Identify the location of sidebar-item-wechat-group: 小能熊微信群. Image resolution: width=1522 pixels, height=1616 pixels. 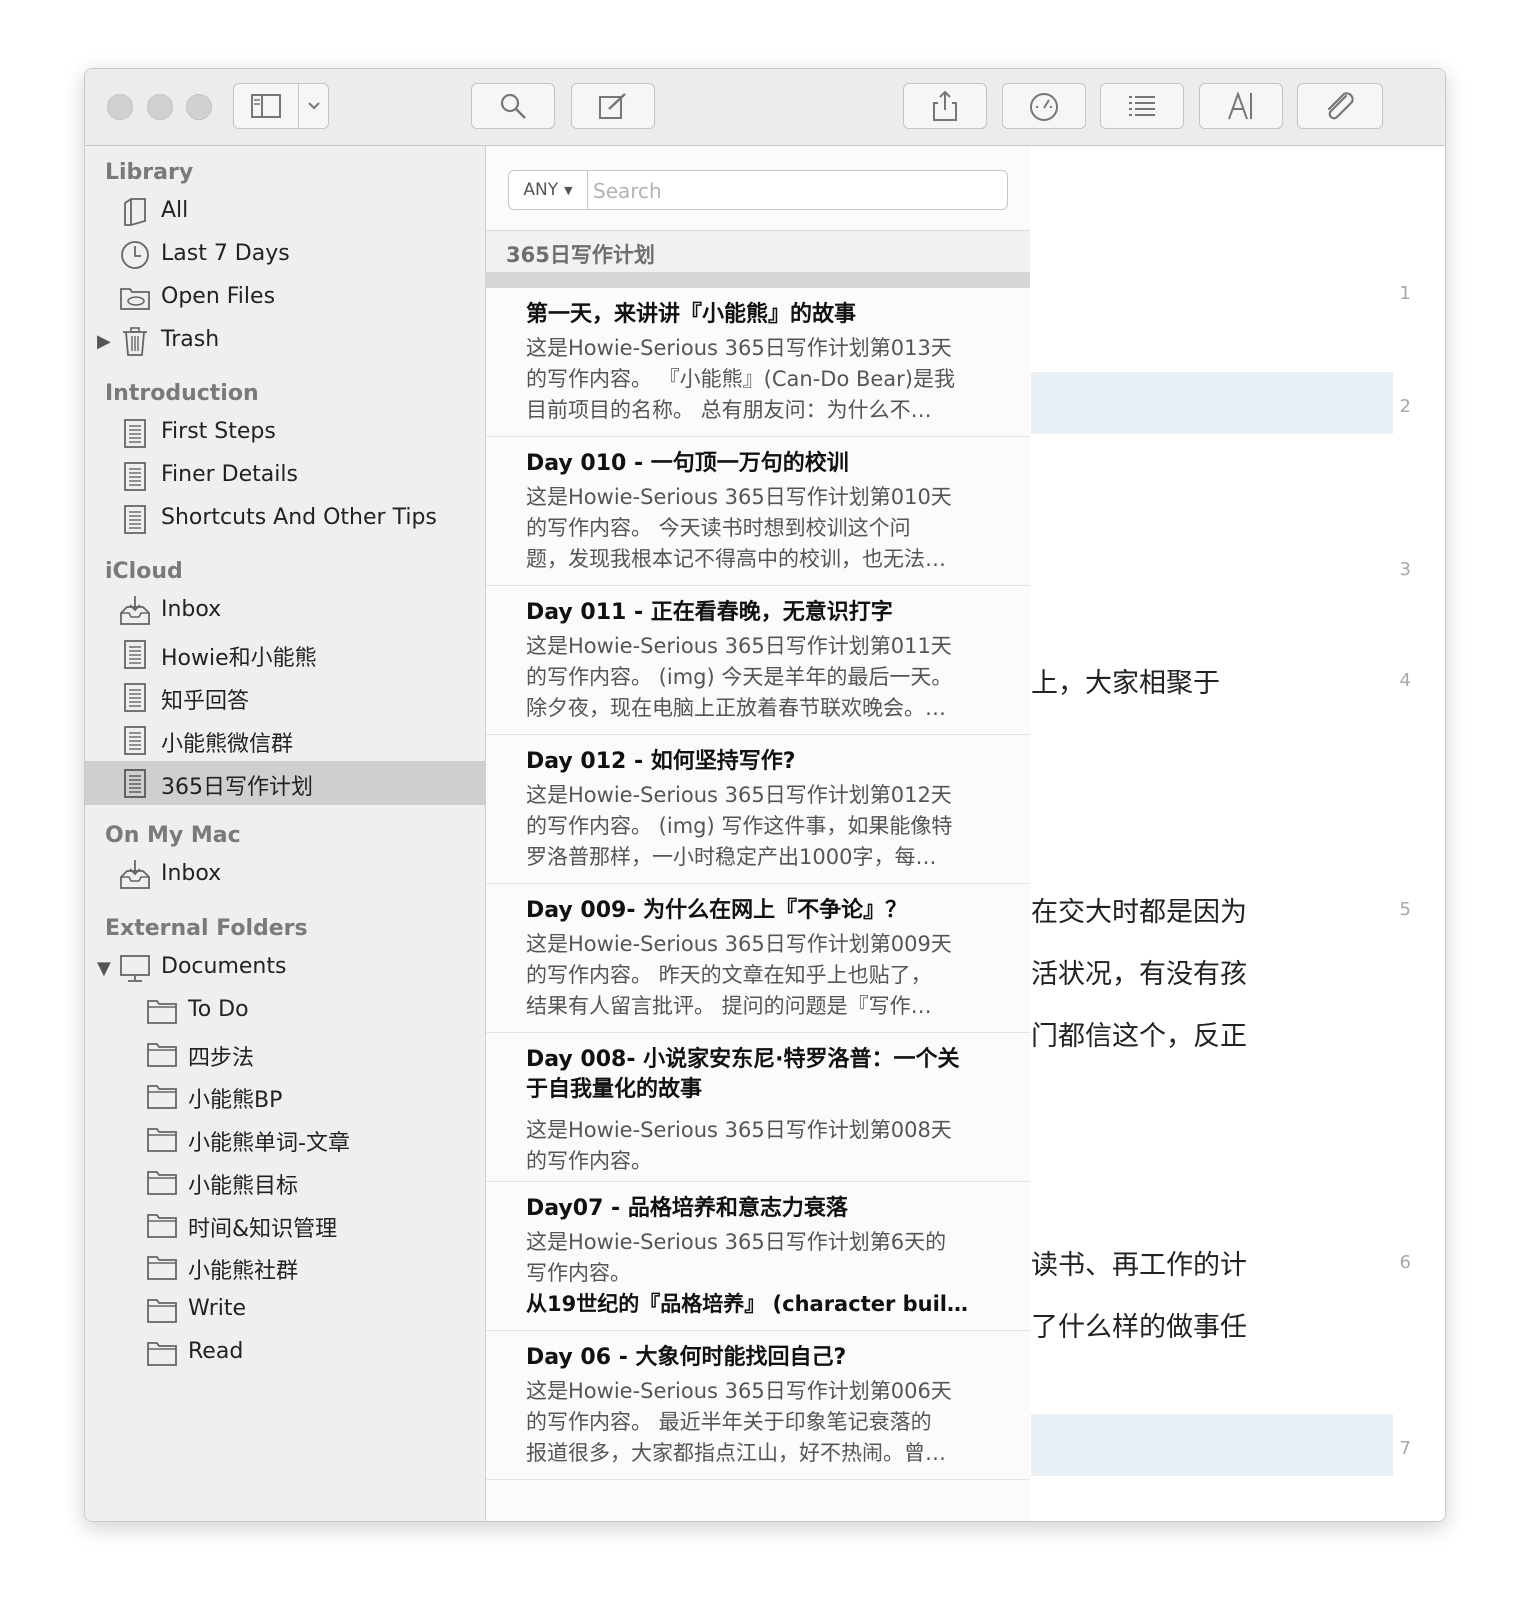
(285, 740).